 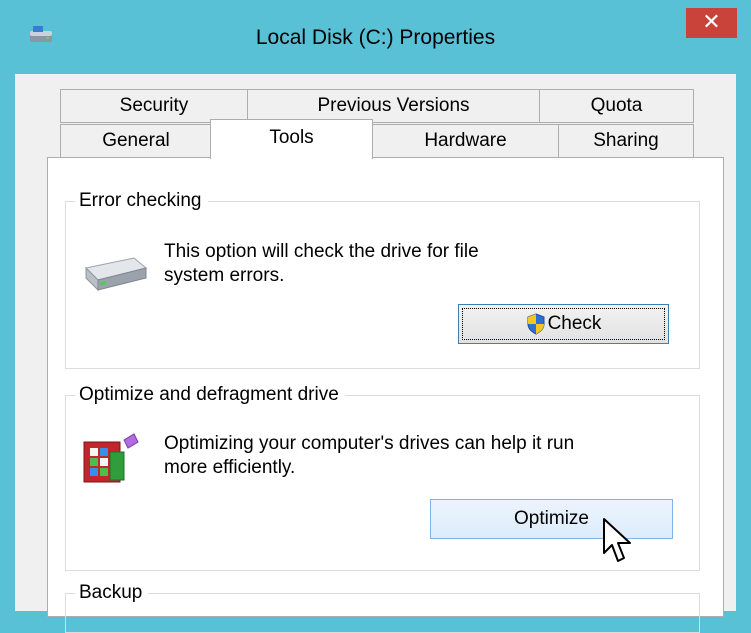 I want to click on hard-drive-icon, so click(x=116, y=274).